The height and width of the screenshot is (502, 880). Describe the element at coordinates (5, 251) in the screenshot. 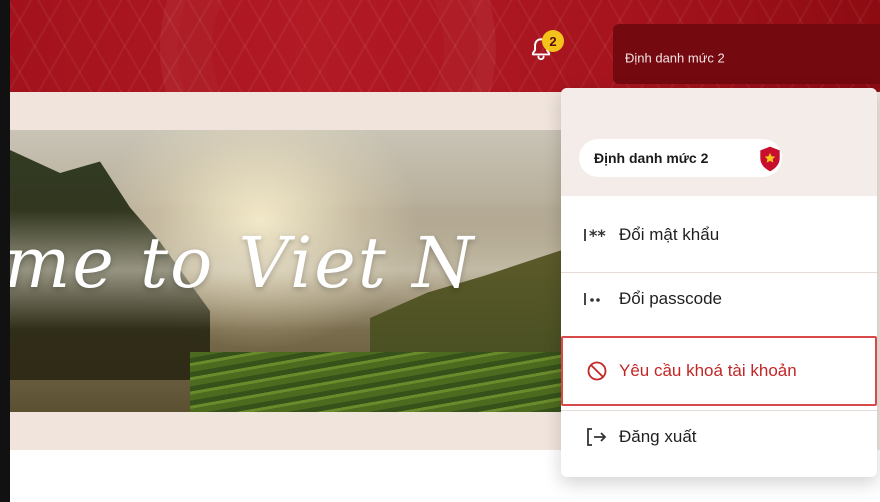

I see `window-edge` at that location.